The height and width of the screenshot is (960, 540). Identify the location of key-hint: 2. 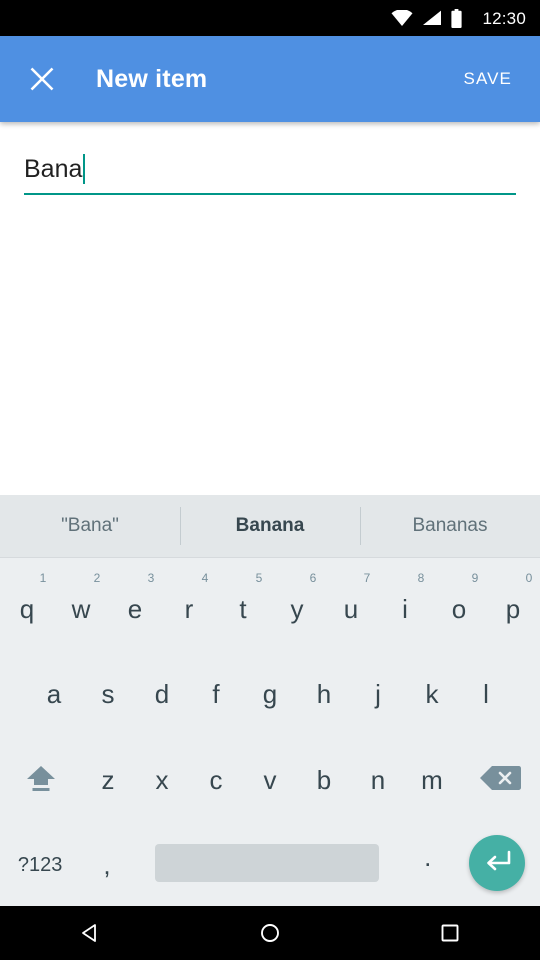
(97, 578).